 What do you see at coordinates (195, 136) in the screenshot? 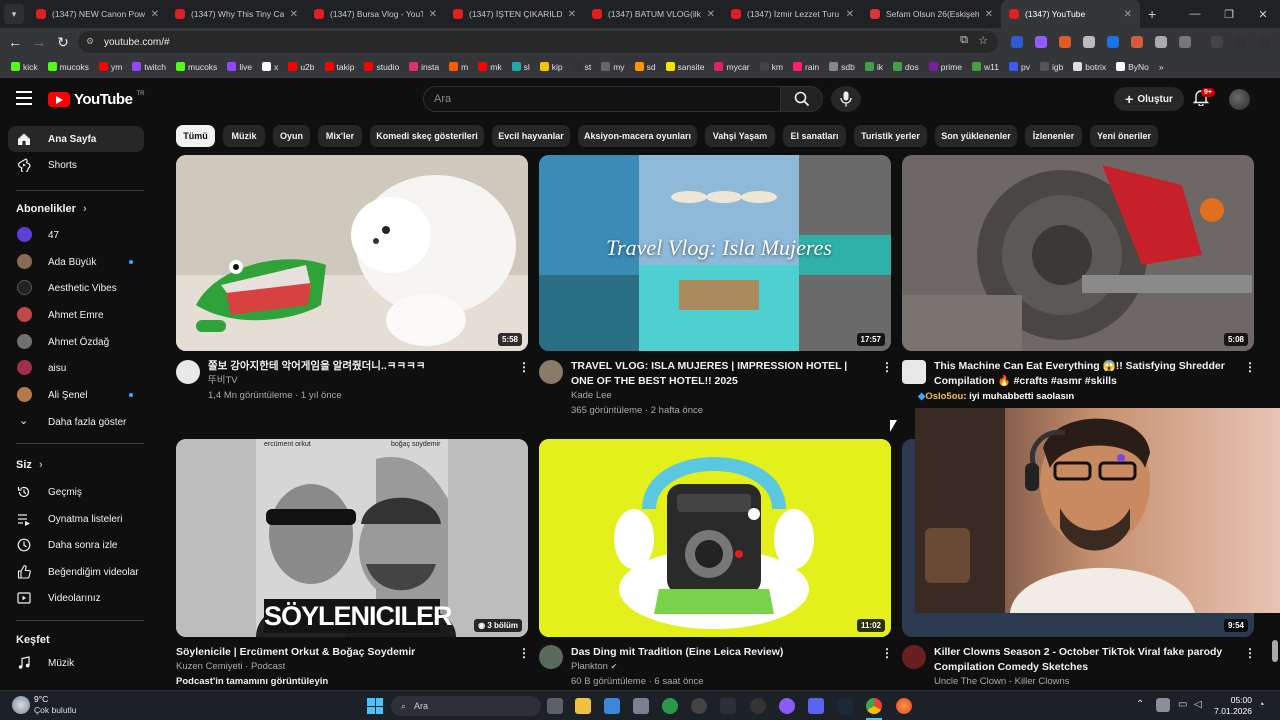
I see `chip-all: Tümü` at bounding box center [195, 136].